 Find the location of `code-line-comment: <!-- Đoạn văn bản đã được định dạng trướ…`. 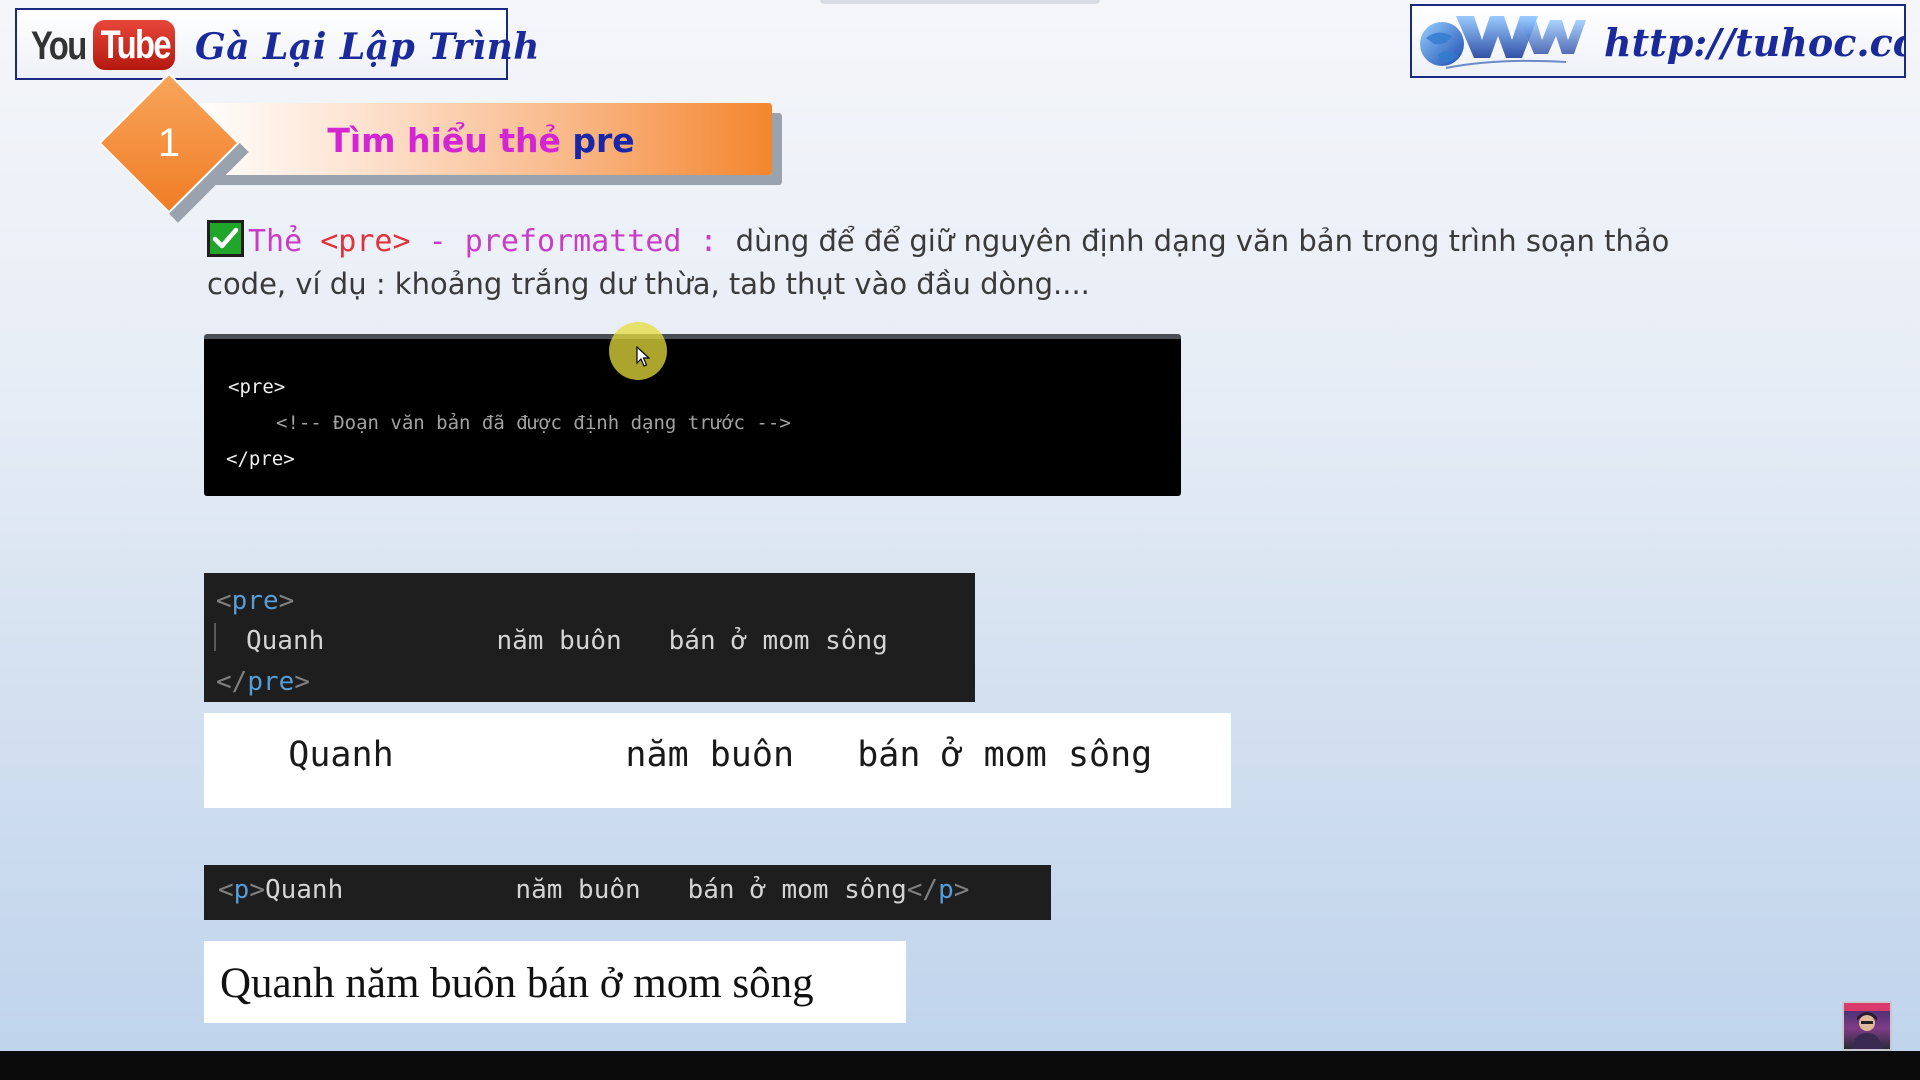

code-line-comment: <!-- Đoạn văn bản đã được định dạng trướ… is located at coordinates (533, 423).